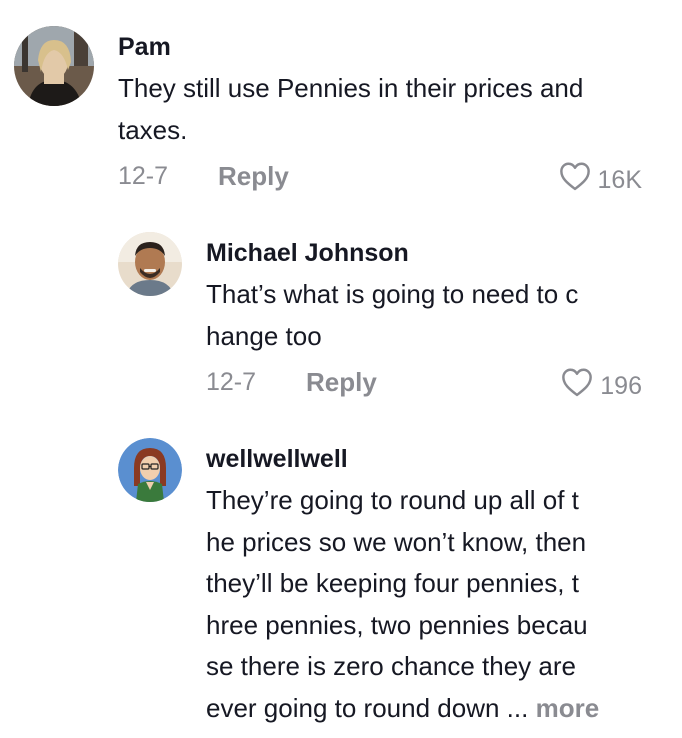  What do you see at coordinates (621, 385) in the screenshot?
I see `like-count: 196` at bounding box center [621, 385].